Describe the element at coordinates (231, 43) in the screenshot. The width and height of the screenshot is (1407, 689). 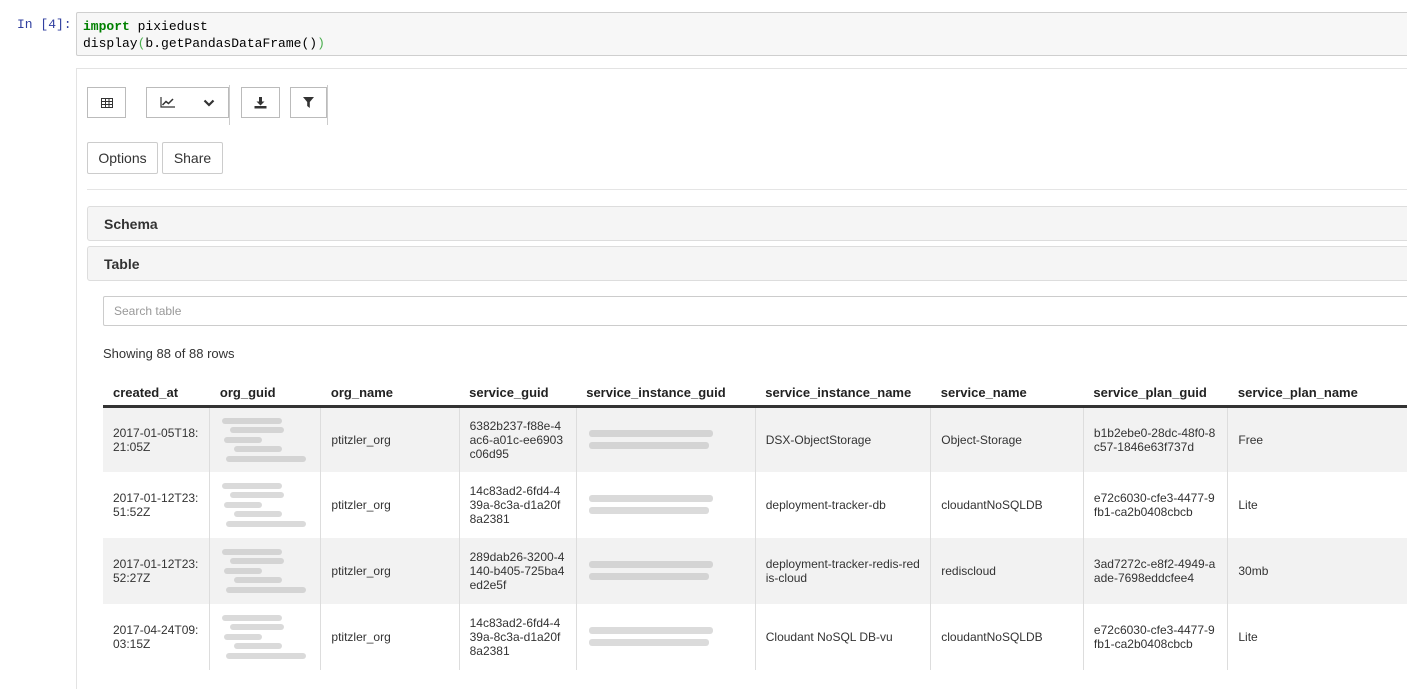
I see `code-argument: b.getPandasDataFrame()` at that location.